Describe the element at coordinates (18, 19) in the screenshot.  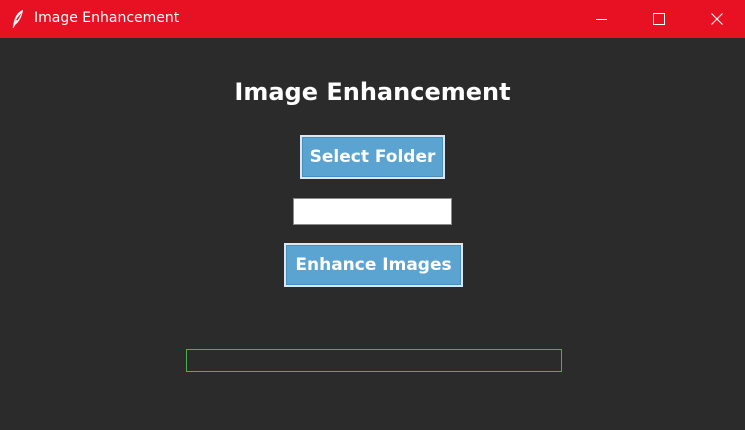
I see `feather-icon` at that location.